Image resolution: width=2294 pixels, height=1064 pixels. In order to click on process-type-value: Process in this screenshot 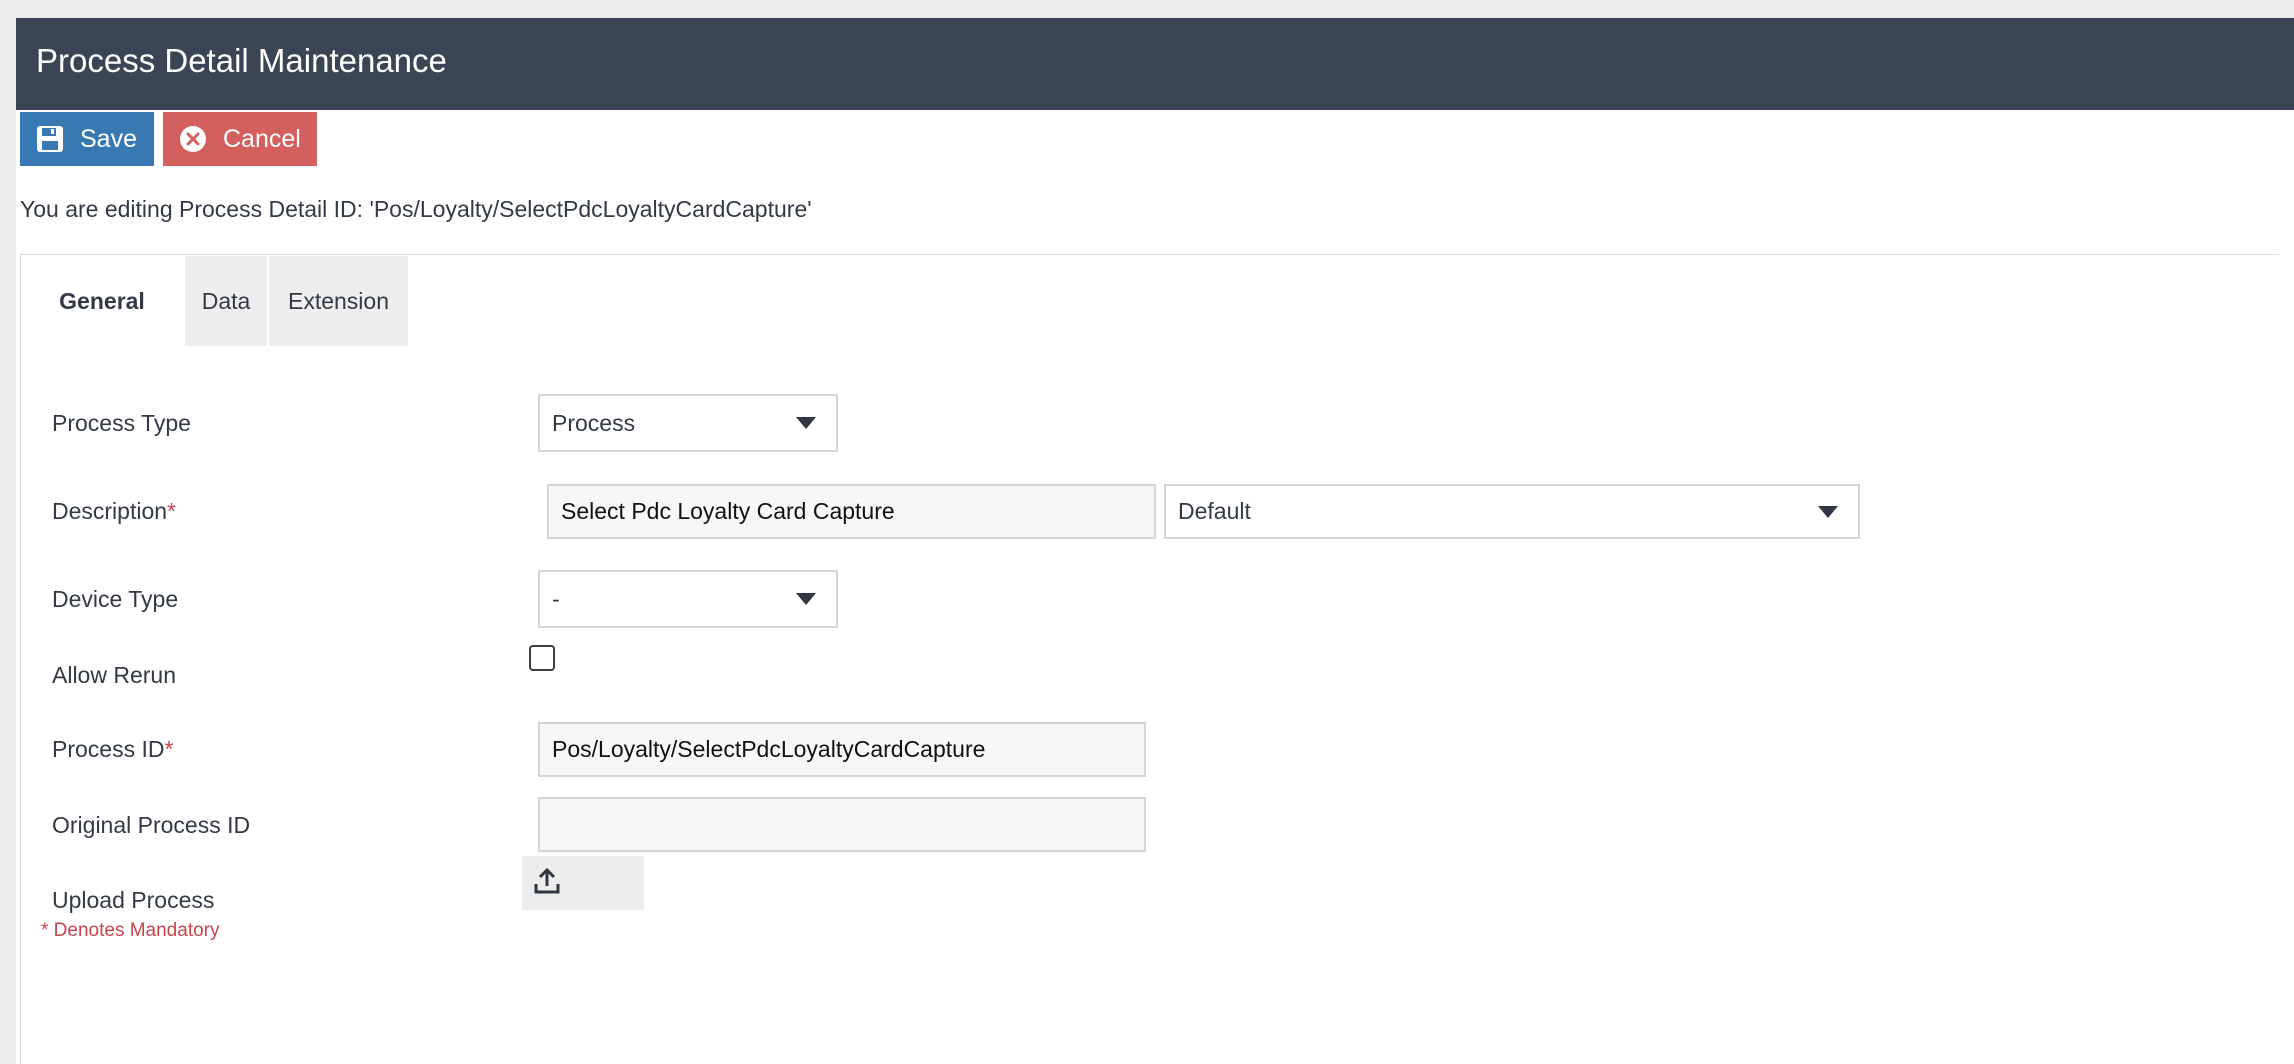, I will do `click(594, 422)`.